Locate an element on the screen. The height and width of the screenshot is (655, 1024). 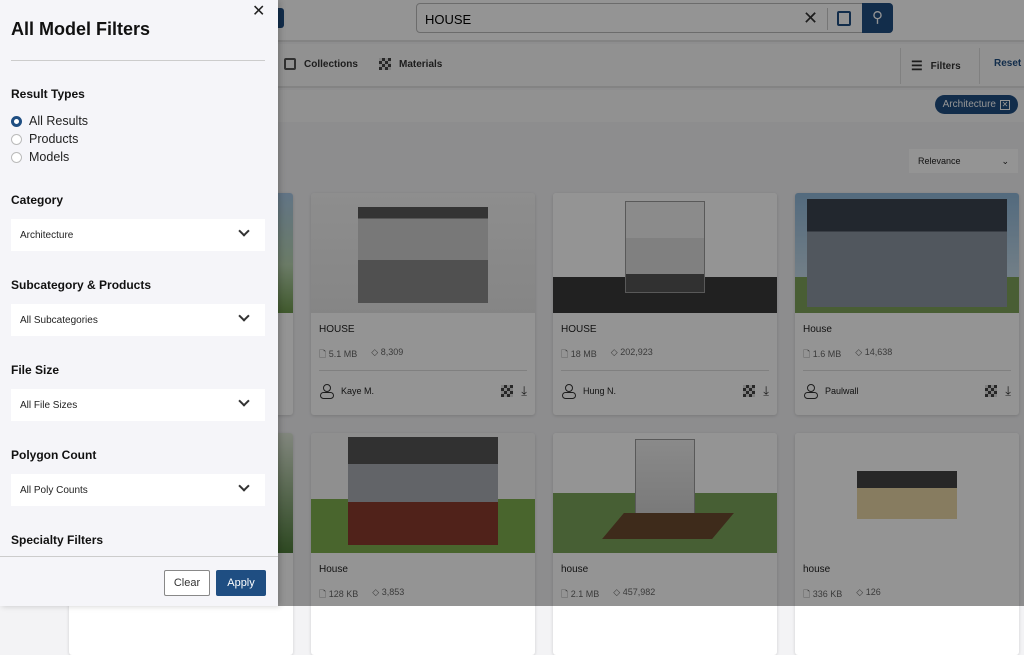
file-size-heading: File Size is located at coordinates (35, 370).